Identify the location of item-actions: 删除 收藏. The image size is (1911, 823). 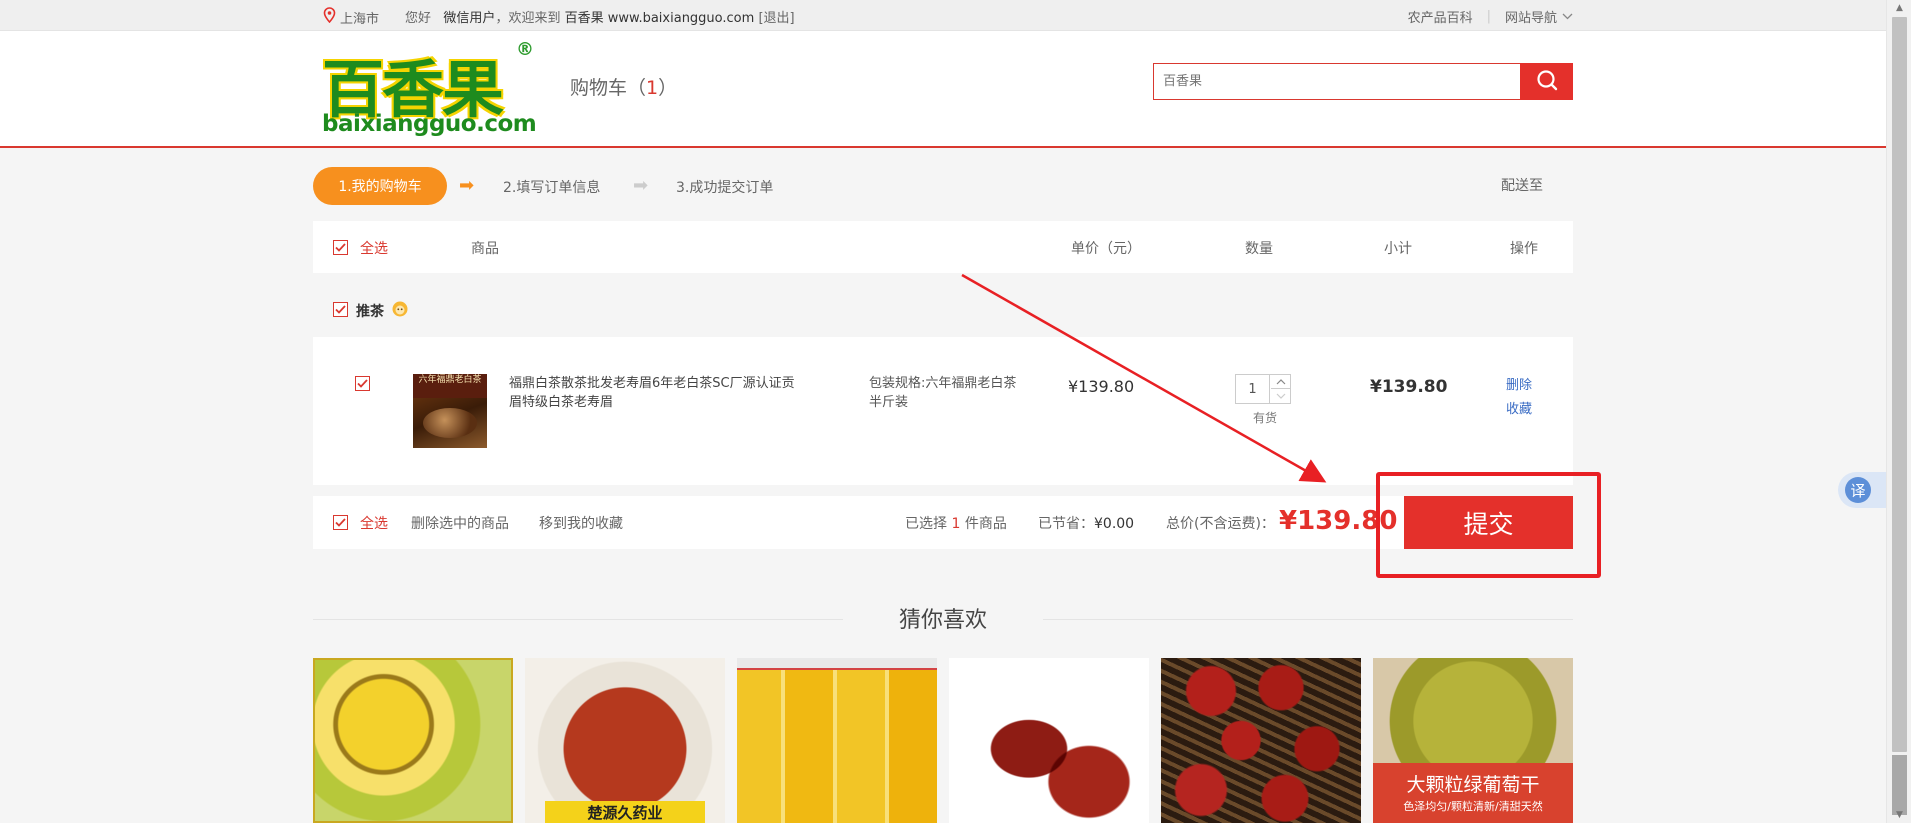
(1519, 398).